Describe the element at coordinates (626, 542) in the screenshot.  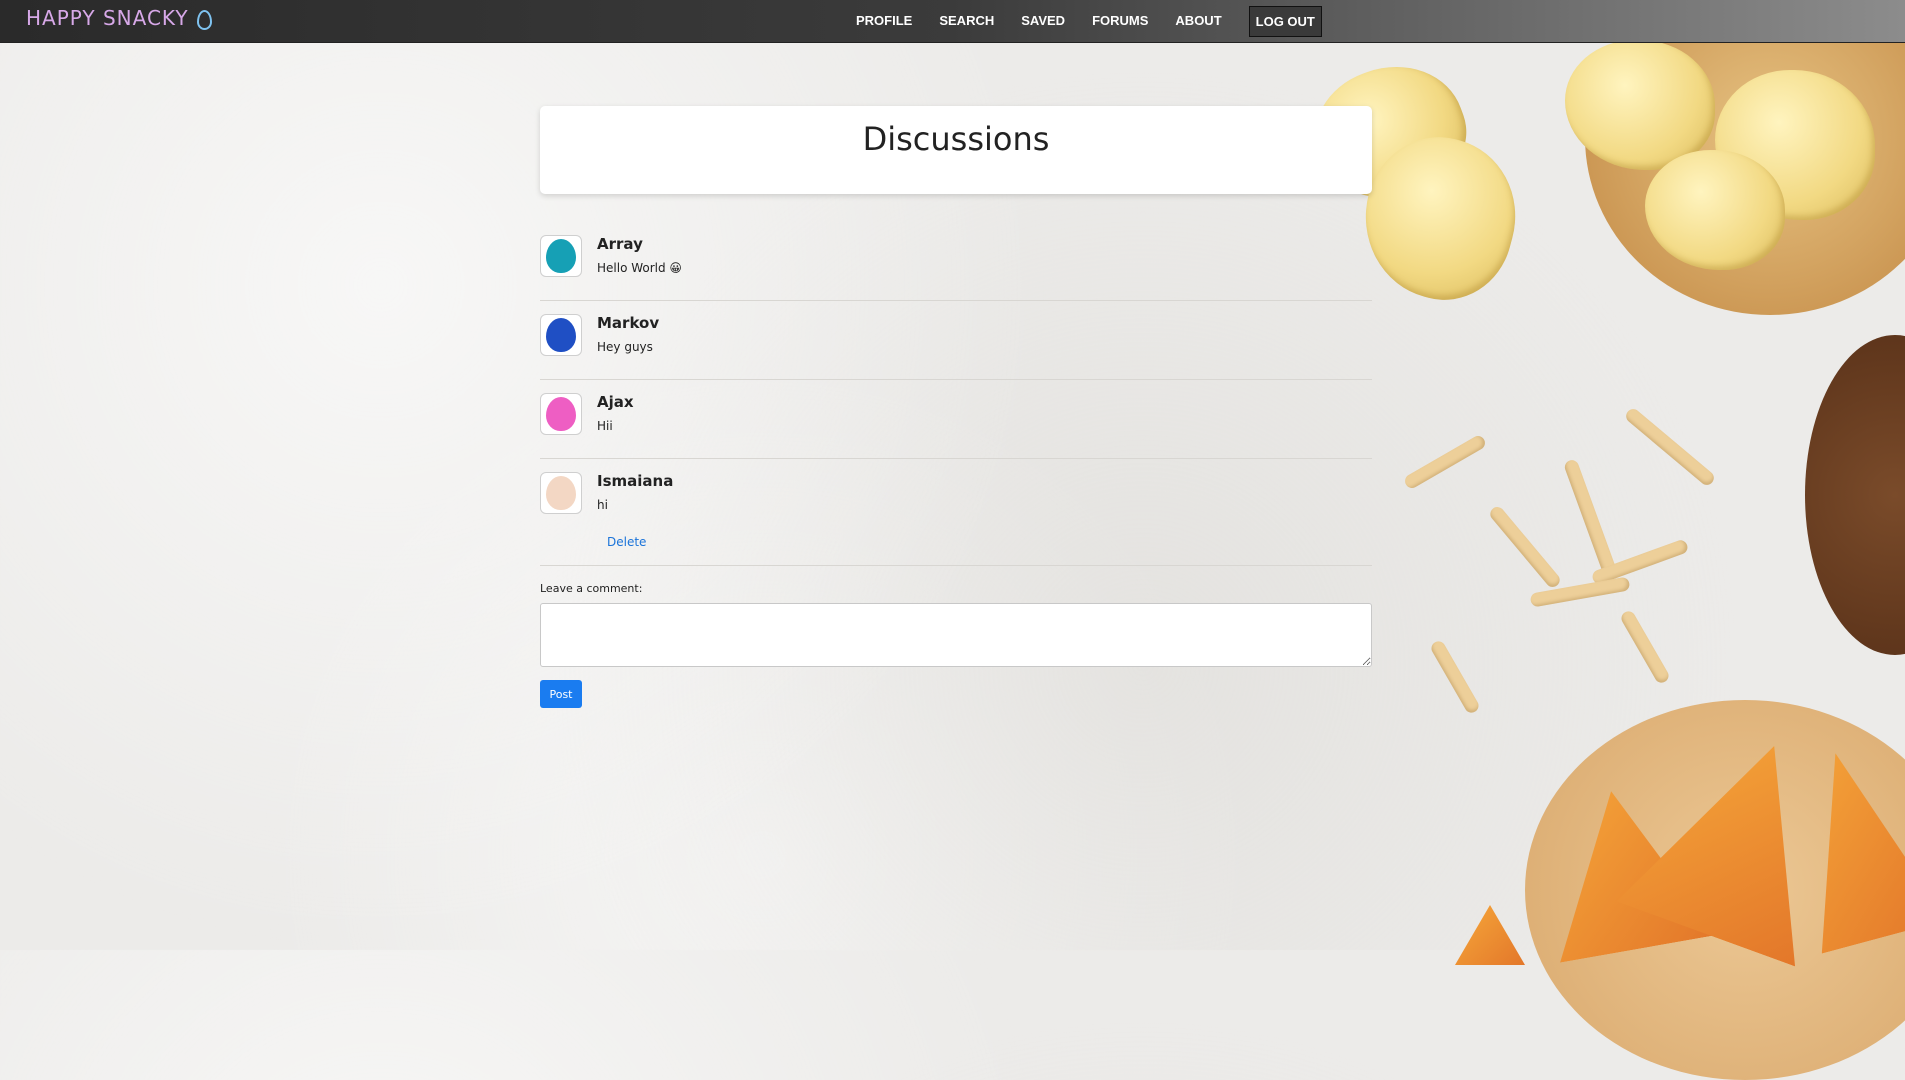
I see `delete-comment-link: Delete` at that location.